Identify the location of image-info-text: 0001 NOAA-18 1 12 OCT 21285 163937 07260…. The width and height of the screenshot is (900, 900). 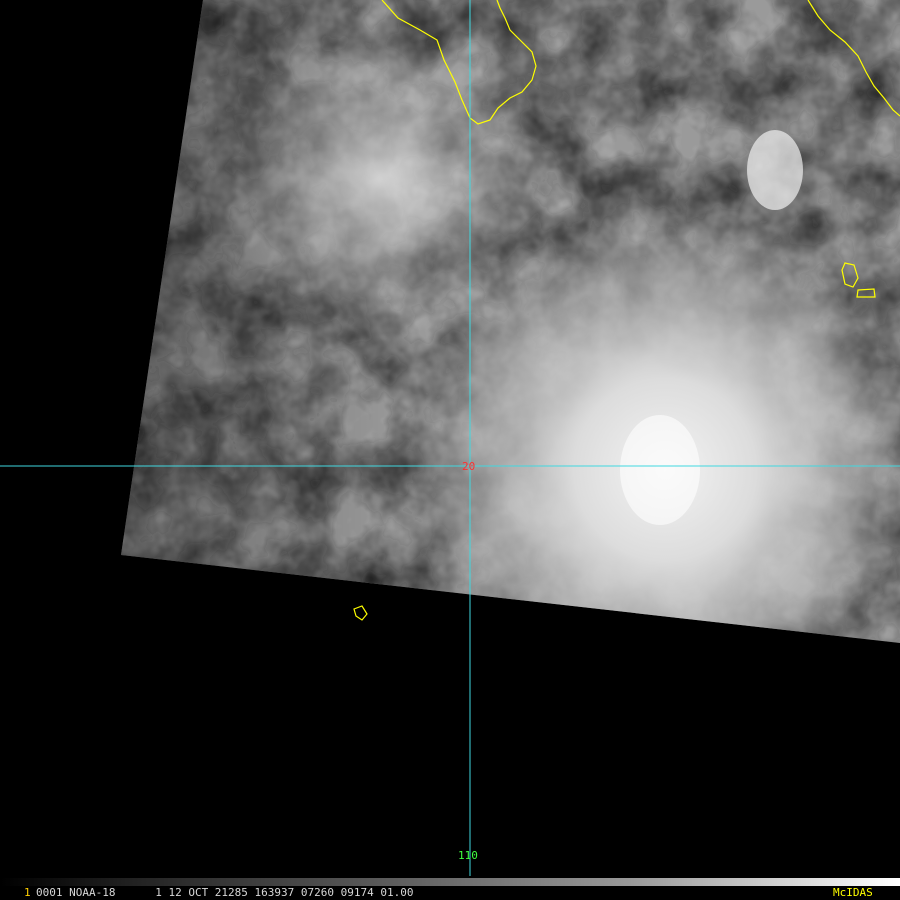
(225, 892).